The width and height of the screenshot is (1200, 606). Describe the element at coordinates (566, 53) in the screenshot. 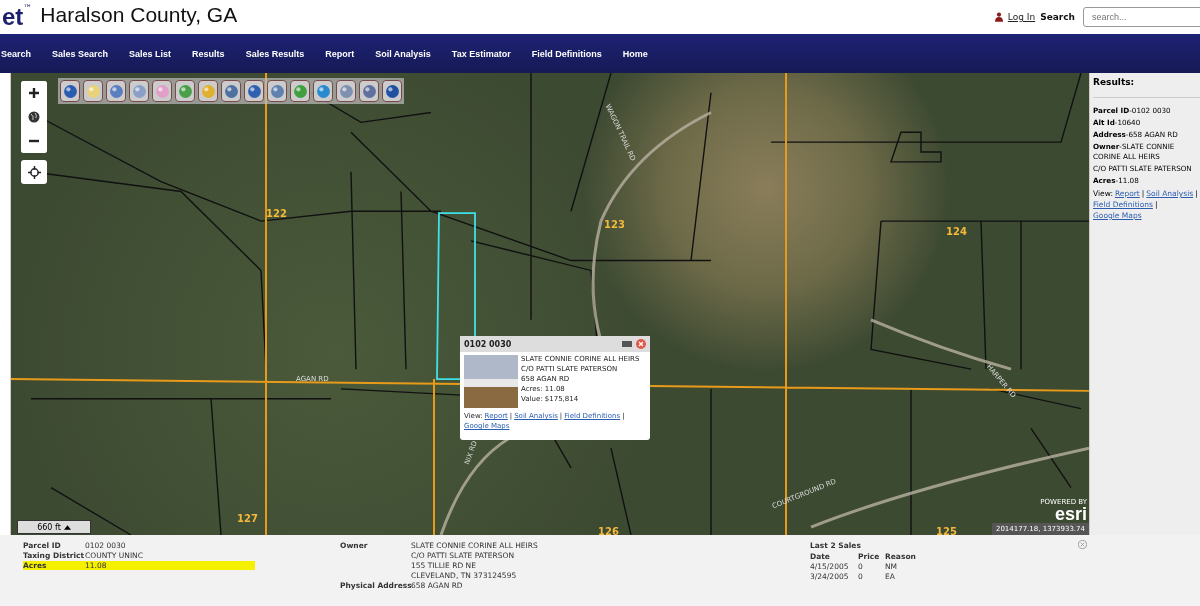

I see `nav-link: Field Definitions` at that location.